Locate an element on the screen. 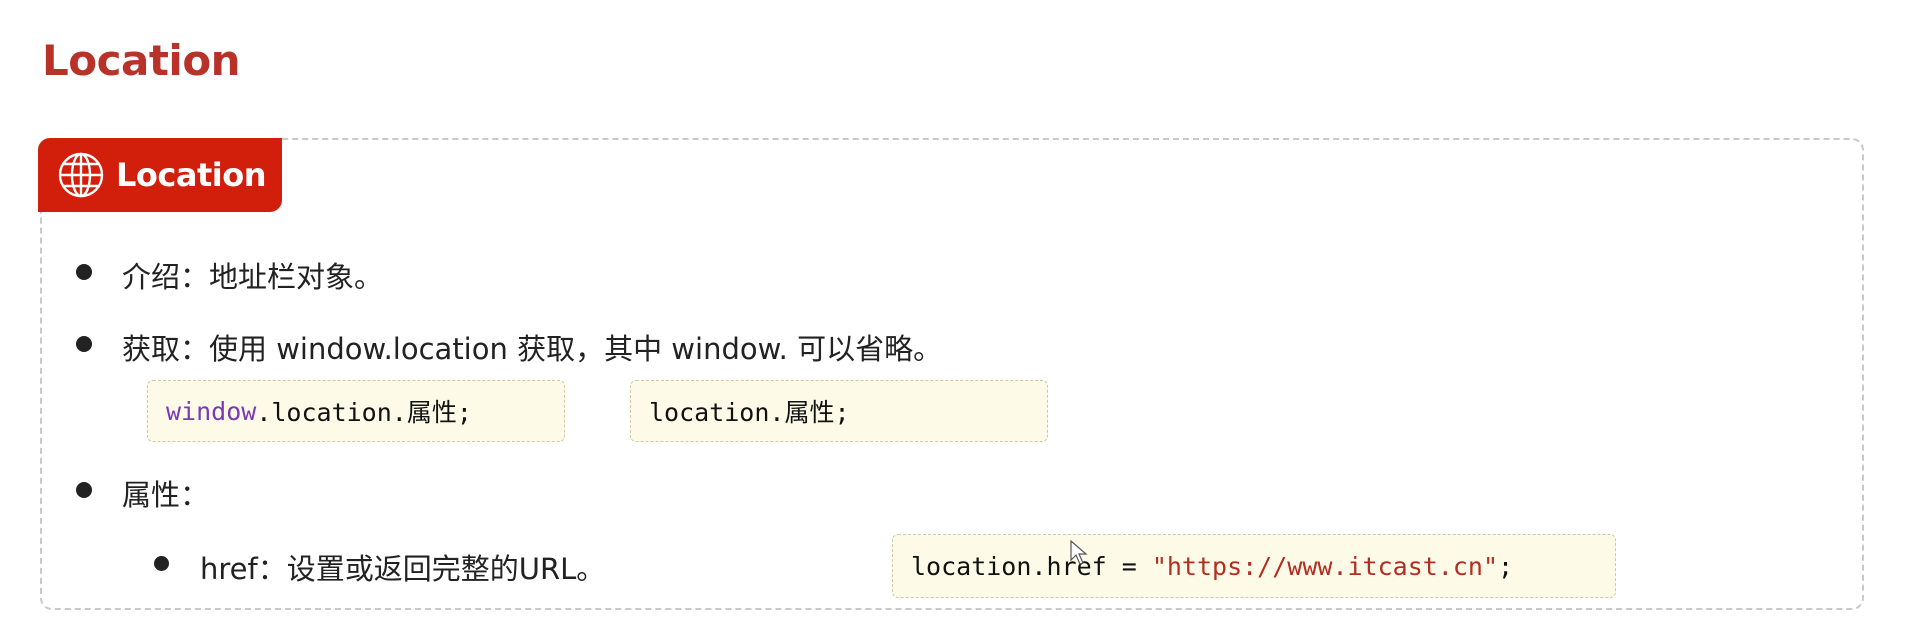 The height and width of the screenshot is (630, 1909). code-keyword: window is located at coordinates (211, 411).